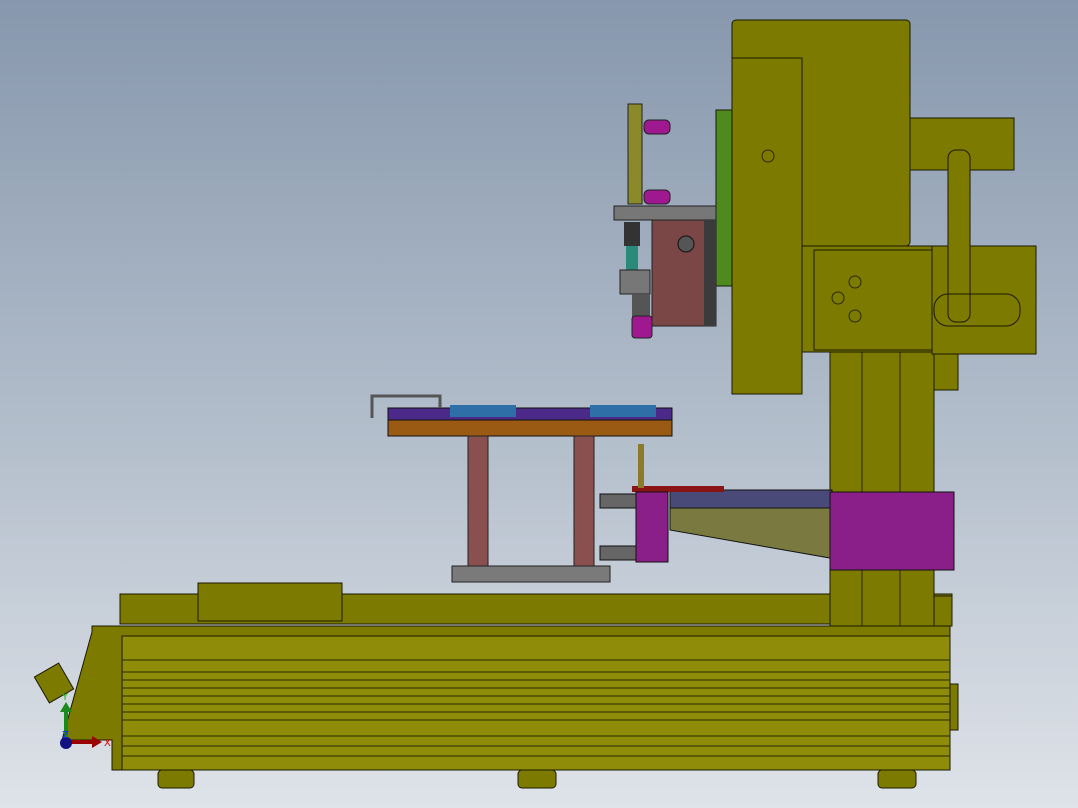 The width and height of the screenshot is (1078, 808). What do you see at coordinates (894, 488) in the screenshot?
I see `vertical-column` at bounding box center [894, 488].